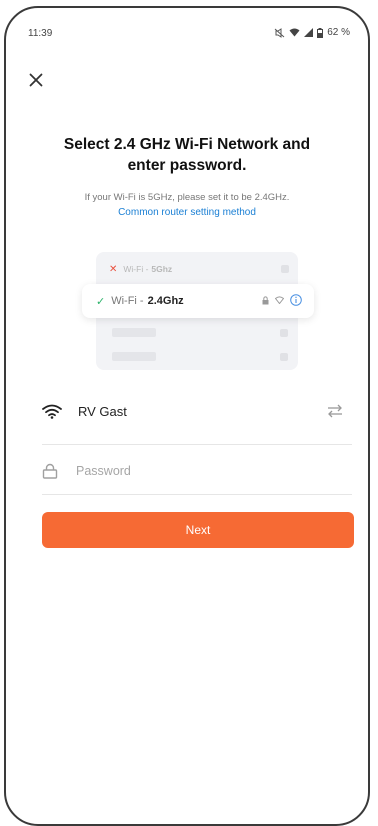  Describe the element at coordinates (198, 530) in the screenshot. I see `next-button: Next` at that location.